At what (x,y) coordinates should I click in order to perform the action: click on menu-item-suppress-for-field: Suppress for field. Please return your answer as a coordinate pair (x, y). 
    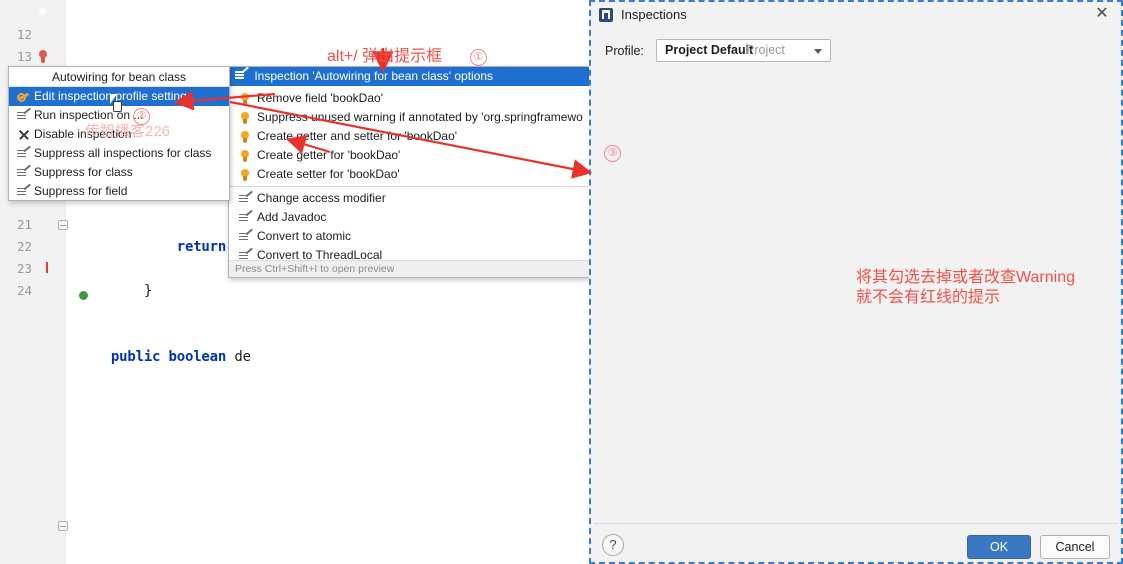
    Looking at the image, I should click on (119, 191).